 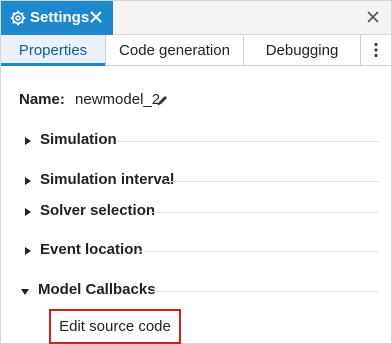 I want to click on section-model-callbacks: Model Callbacks, so click(x=196, y=291).